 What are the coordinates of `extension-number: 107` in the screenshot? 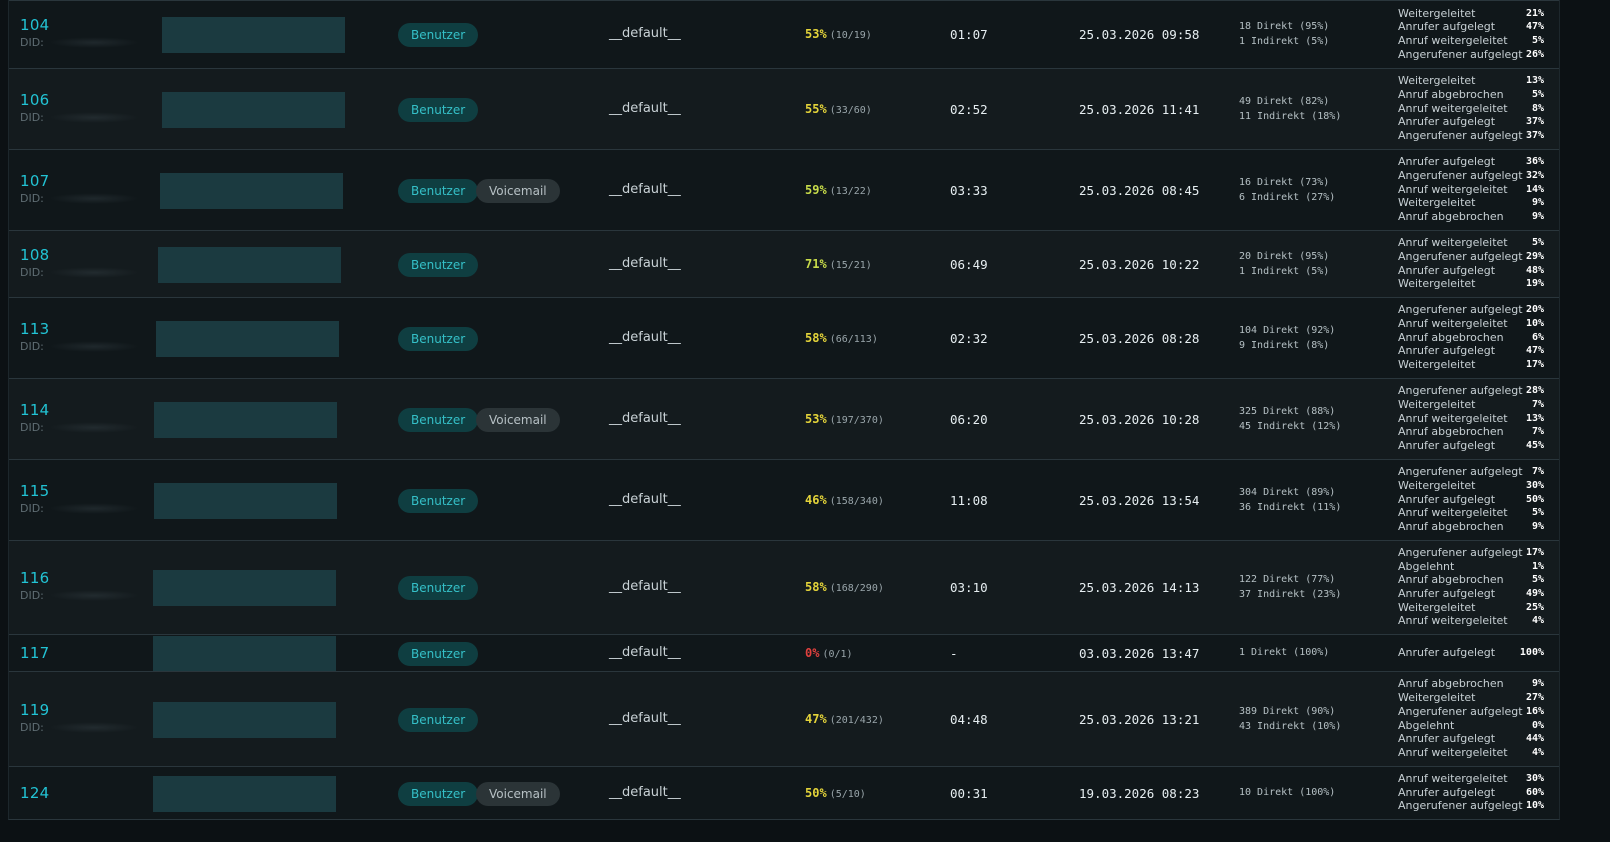 It's located at (35, 181).